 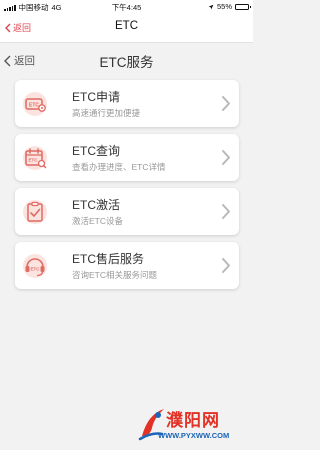 I want to click on top-nav-title: ETC, so click(x=126, y=26).